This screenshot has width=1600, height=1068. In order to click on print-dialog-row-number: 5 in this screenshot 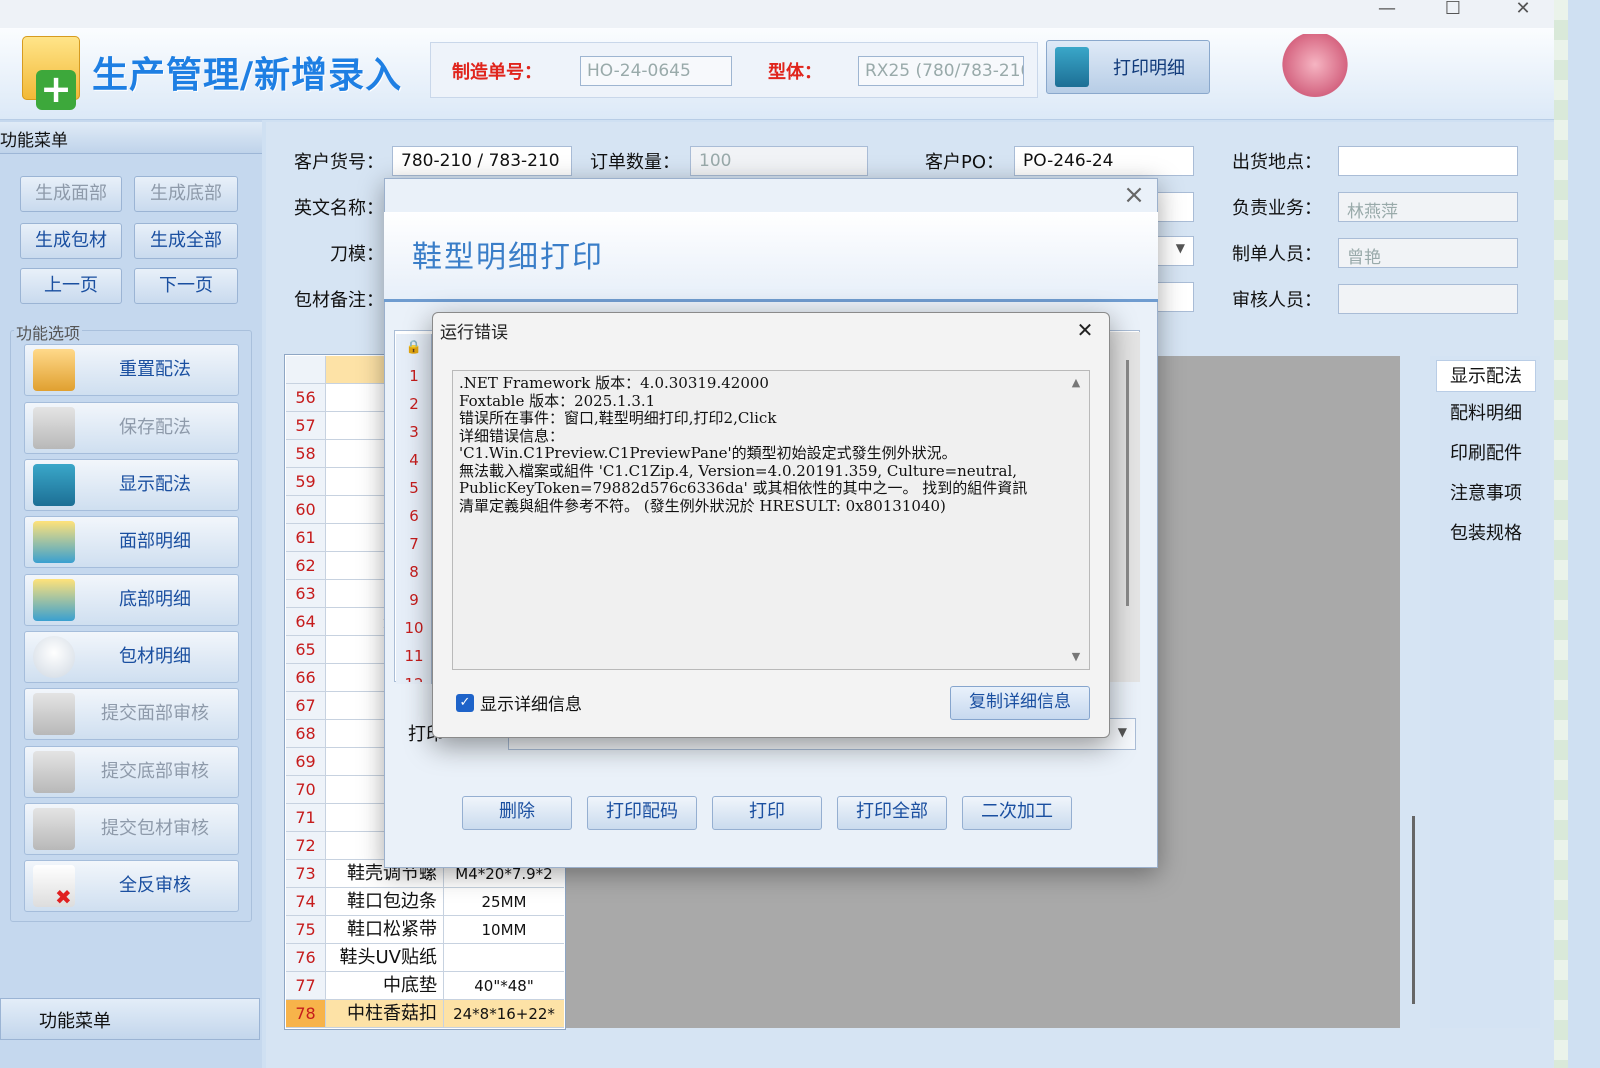, I will do `click(414, 488)`.